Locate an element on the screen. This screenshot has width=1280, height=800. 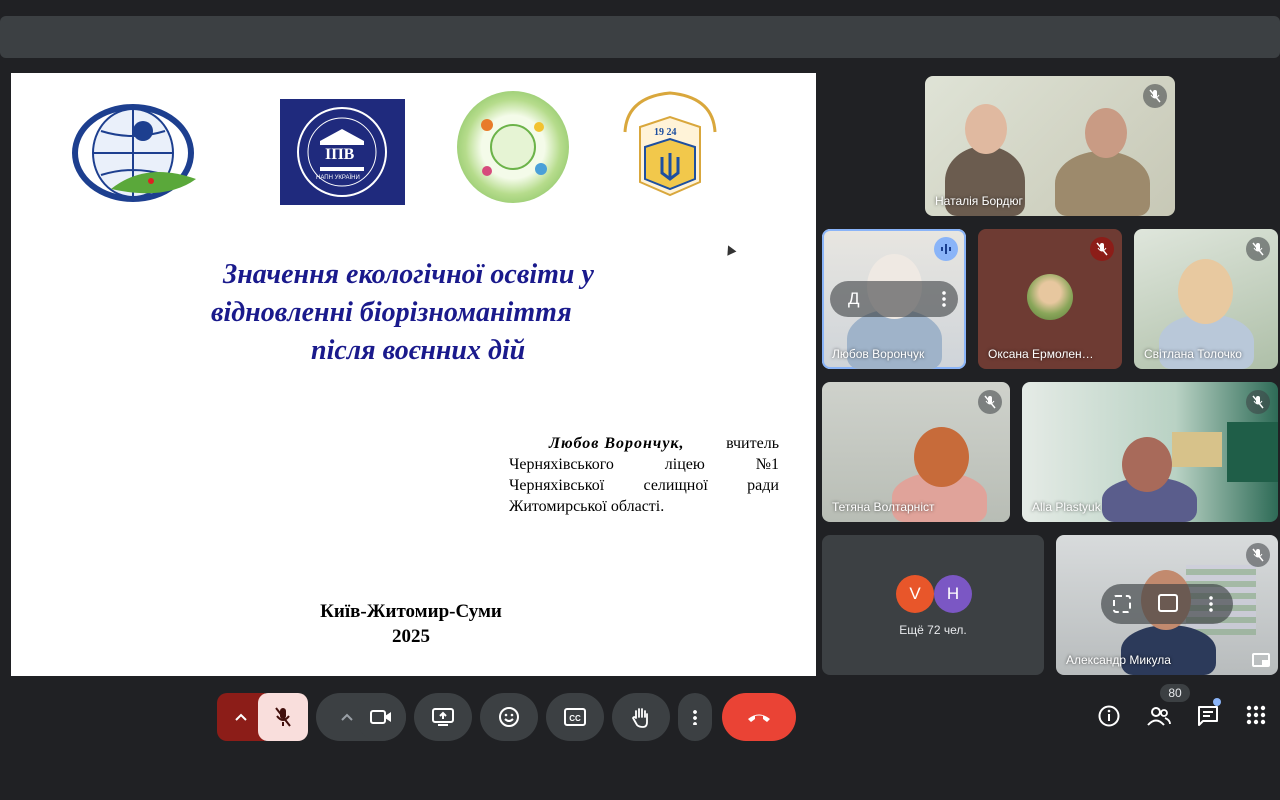
meeting-info-button is located at coordinates (1109, 718).